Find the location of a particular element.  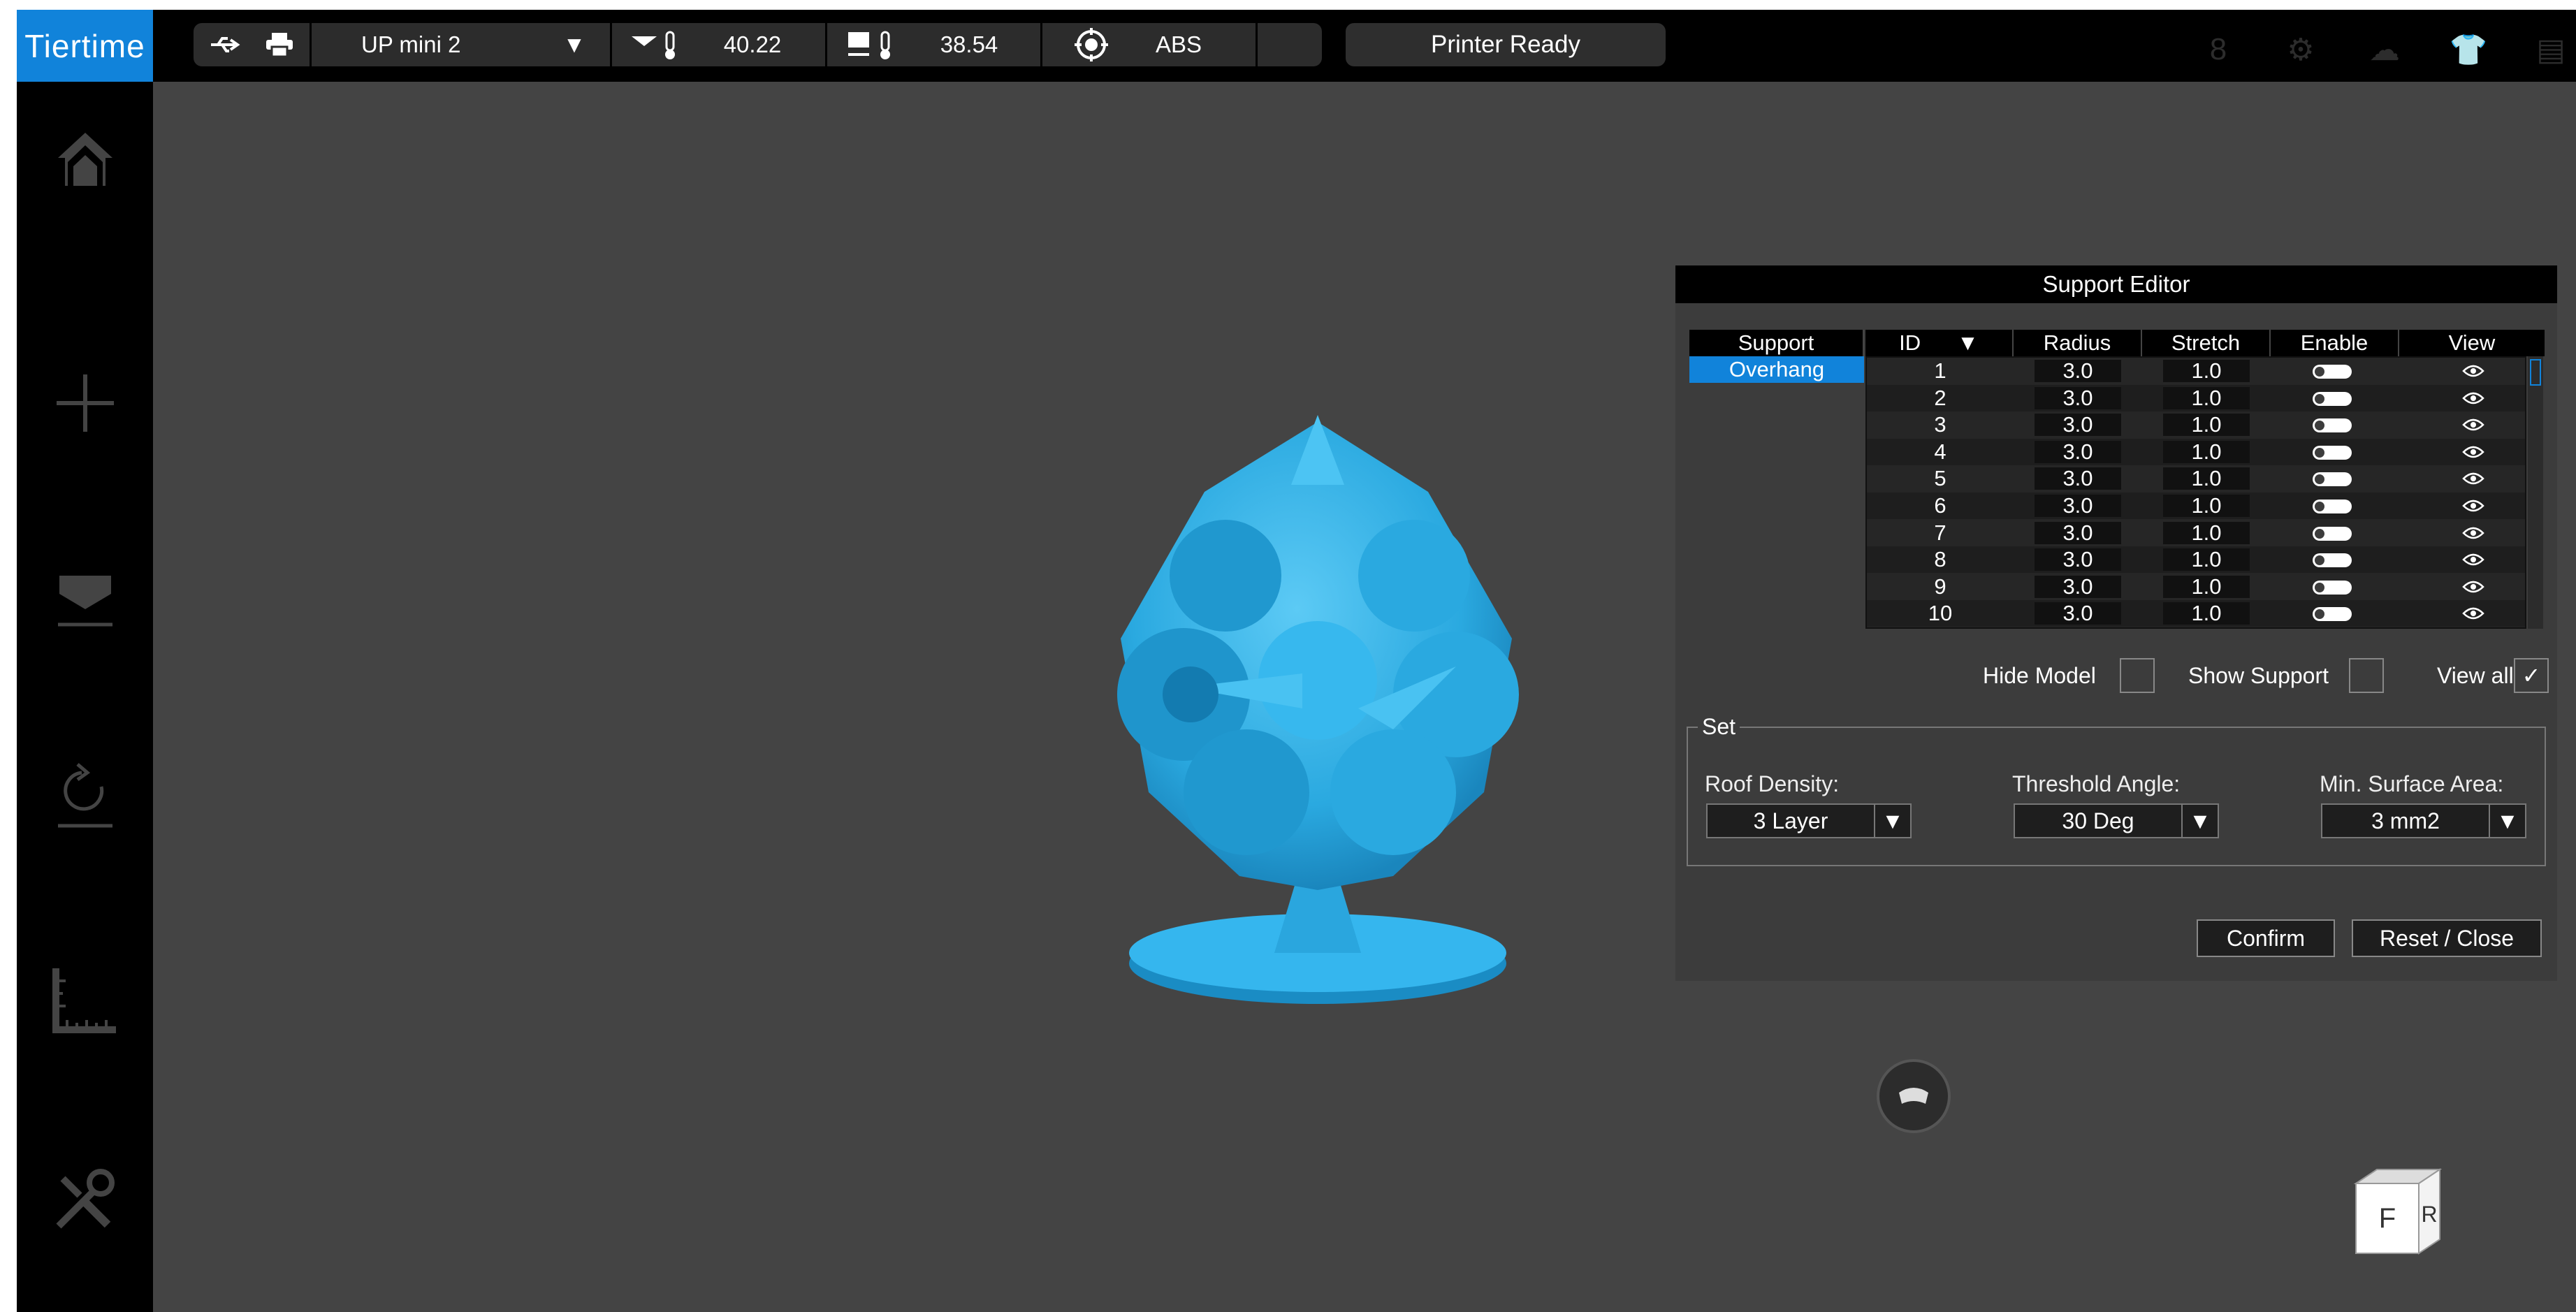

confirm-button: Confirm is located at coordinates (2266, 938).